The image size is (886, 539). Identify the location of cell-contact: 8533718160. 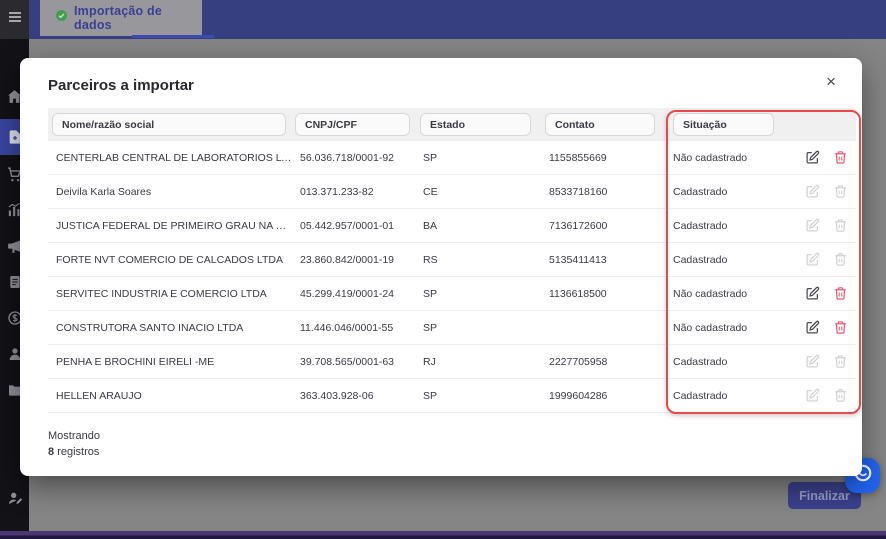
(578, 191).